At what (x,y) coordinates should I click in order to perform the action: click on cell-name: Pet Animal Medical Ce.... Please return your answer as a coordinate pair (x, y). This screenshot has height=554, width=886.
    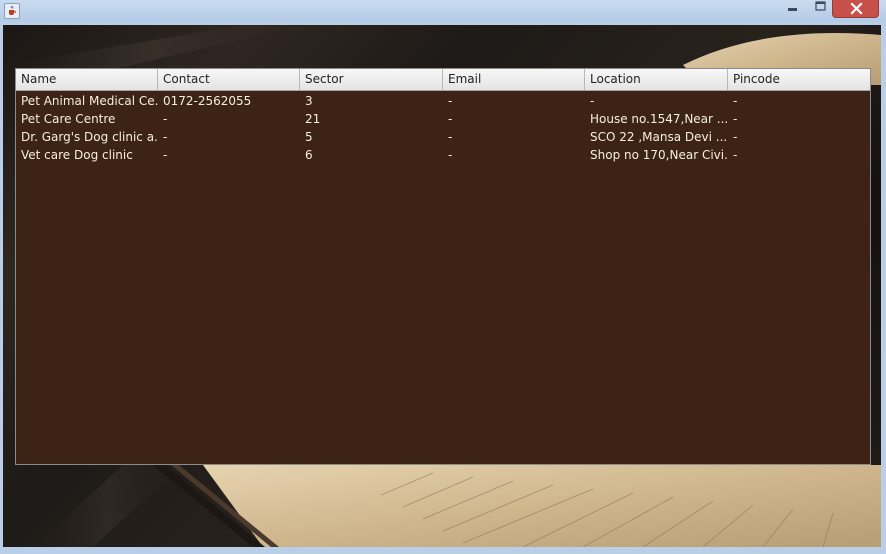
    Looking at the image, I should click on (87, 101).